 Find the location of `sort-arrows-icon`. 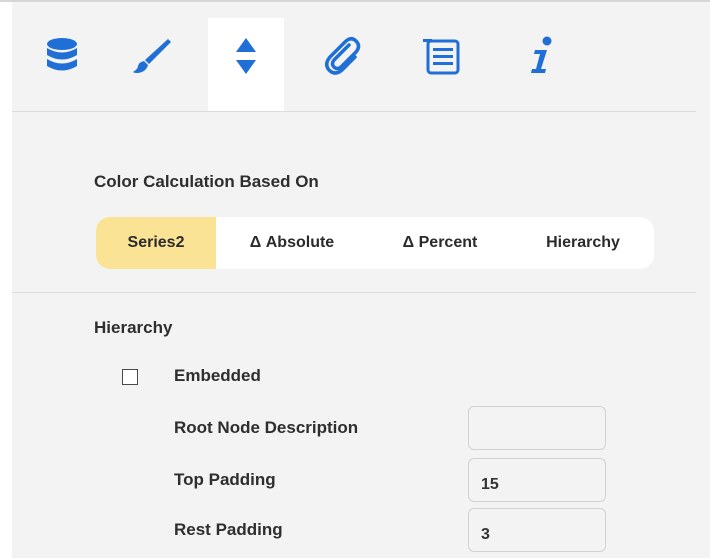

sort-arrows-icon is located at coordinates (246, 56).